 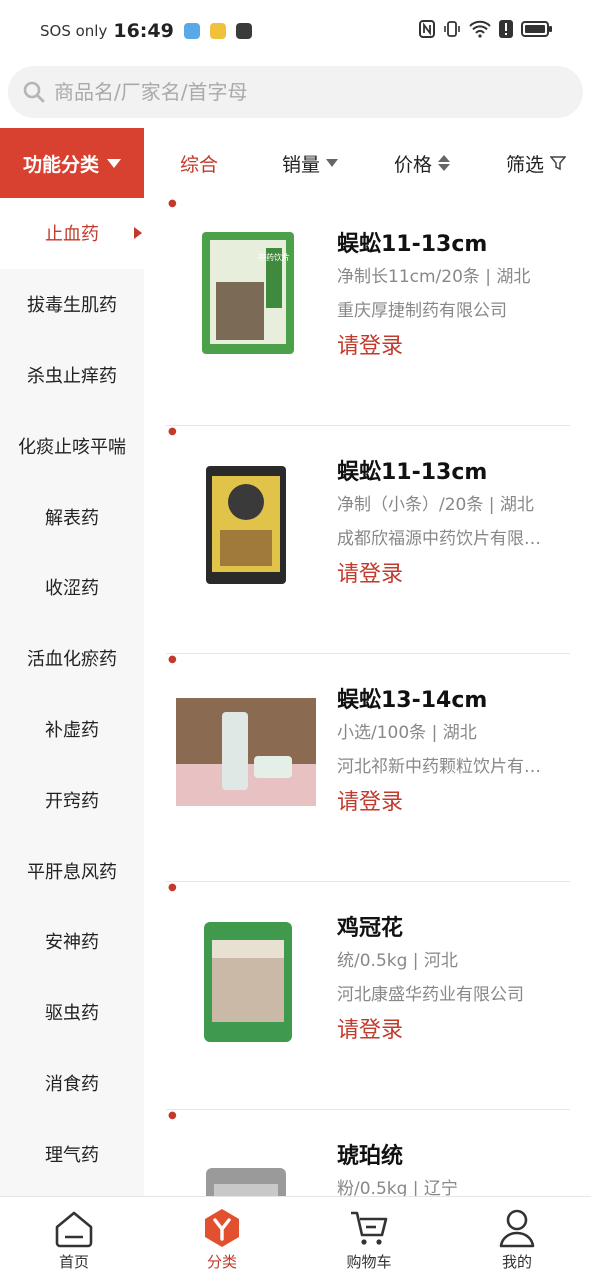 I want to click on product-card: ● 鸡冠花 统/0.5kg | 河北 河北康盛华药业有限公司 请登录, so click(x=368, y=996).